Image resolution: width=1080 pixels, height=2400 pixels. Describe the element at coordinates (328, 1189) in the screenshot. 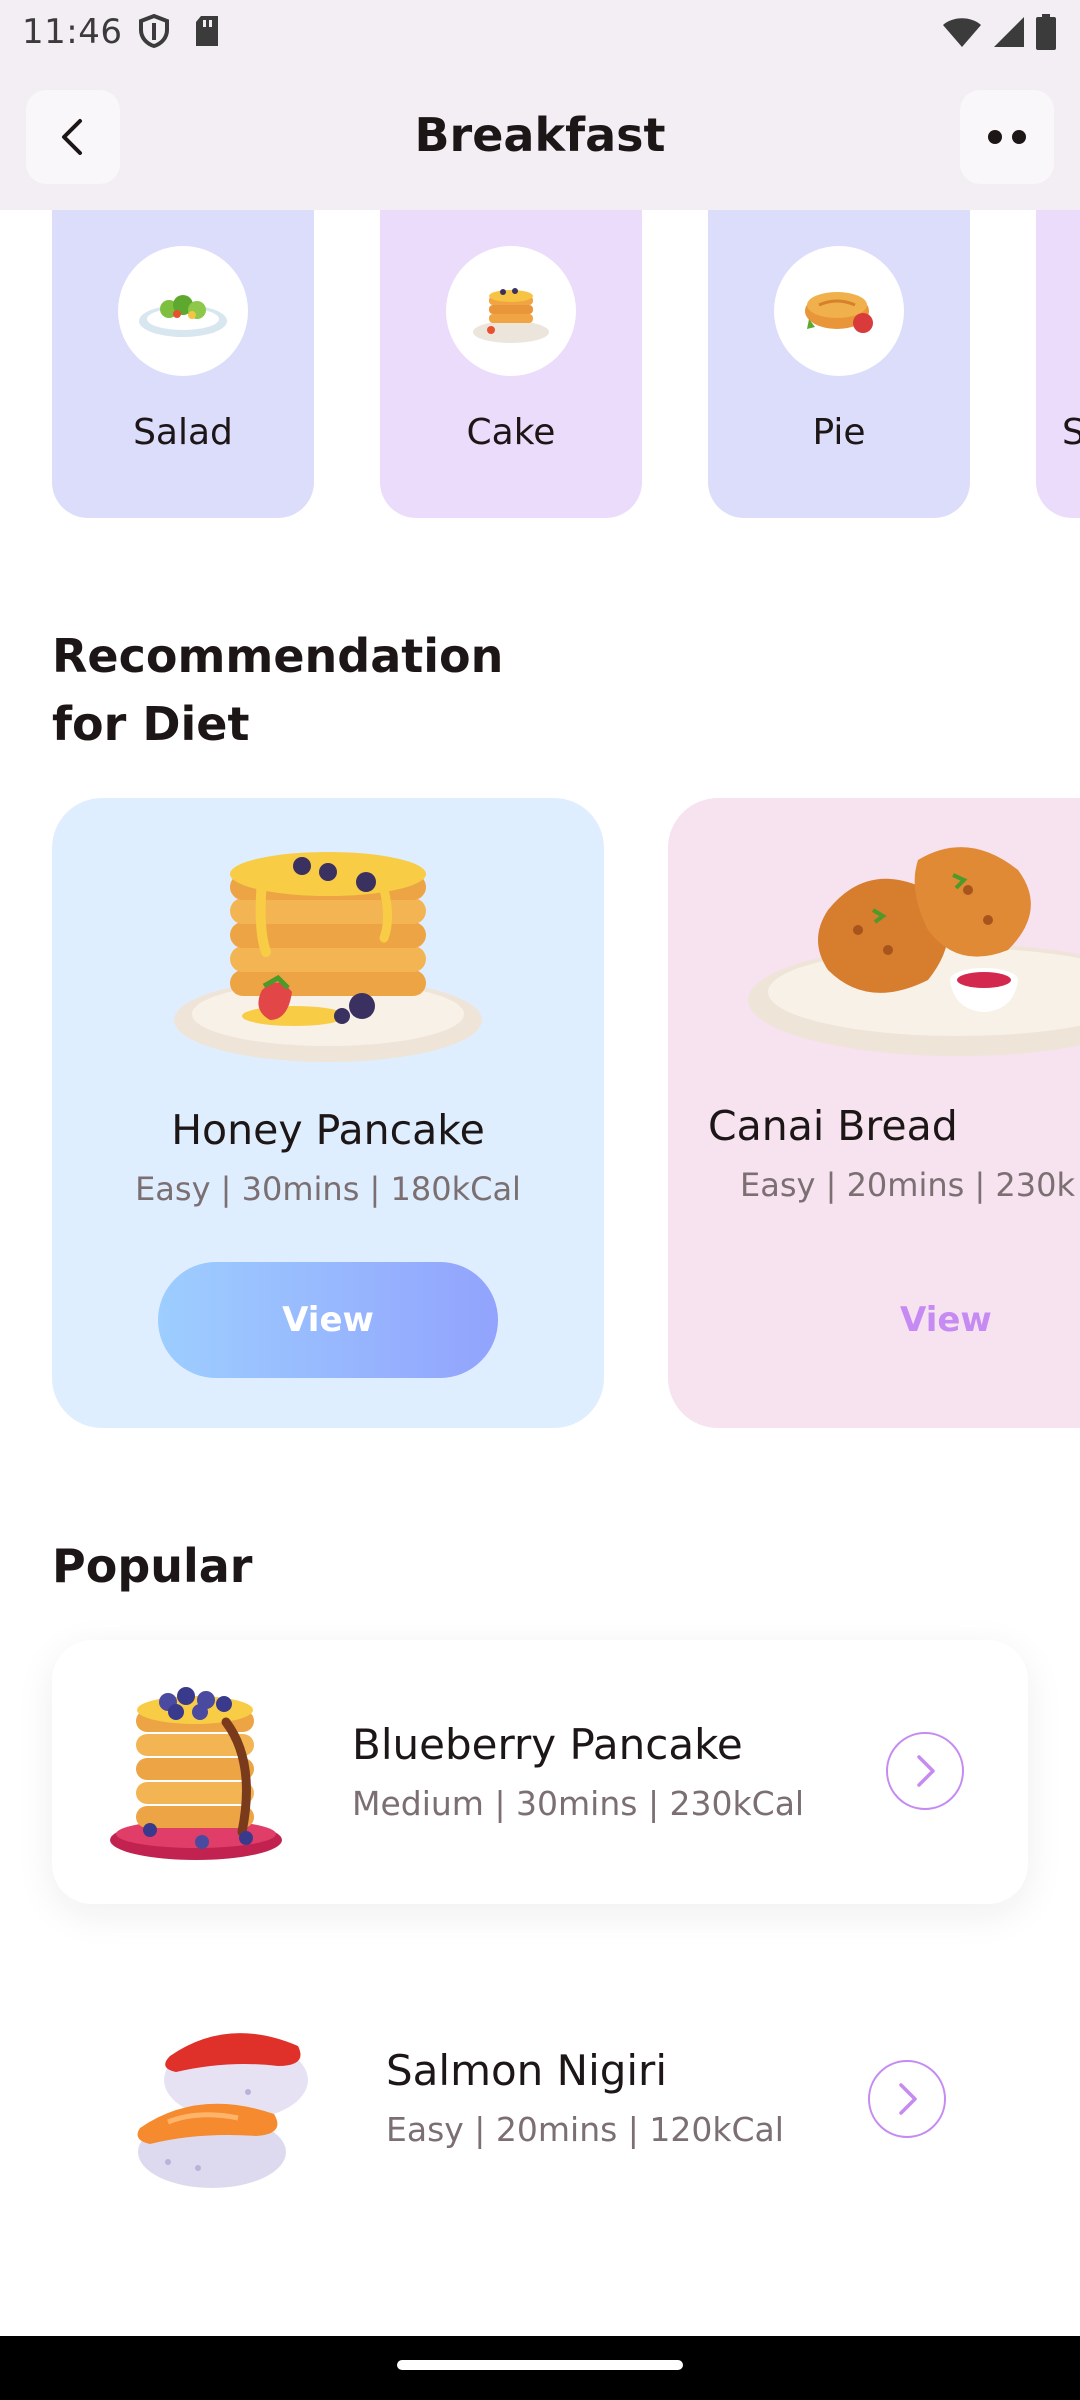

I see `recommendation-meta: Easy | 30mins | 180kCal` at that location.